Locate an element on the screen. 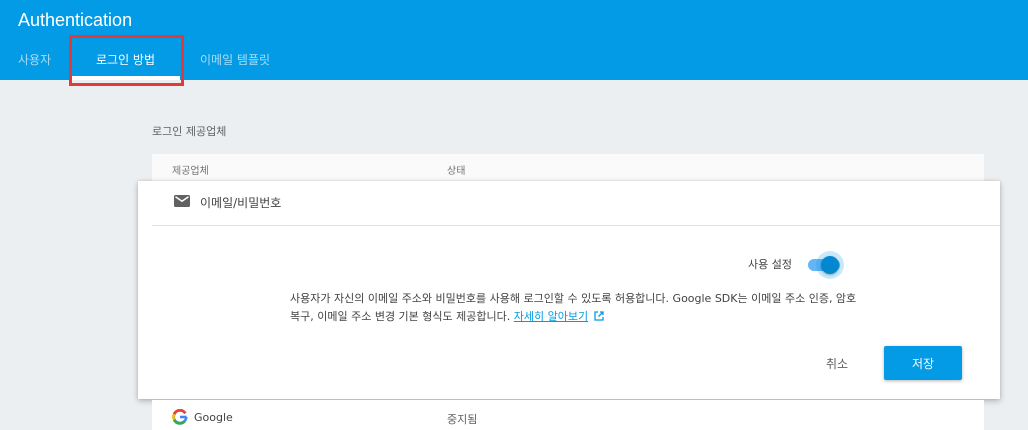 The width and height of the screenshot is (1028, 430). google-provider-row: Google 중지됨 is located at coordinates (568, 415).